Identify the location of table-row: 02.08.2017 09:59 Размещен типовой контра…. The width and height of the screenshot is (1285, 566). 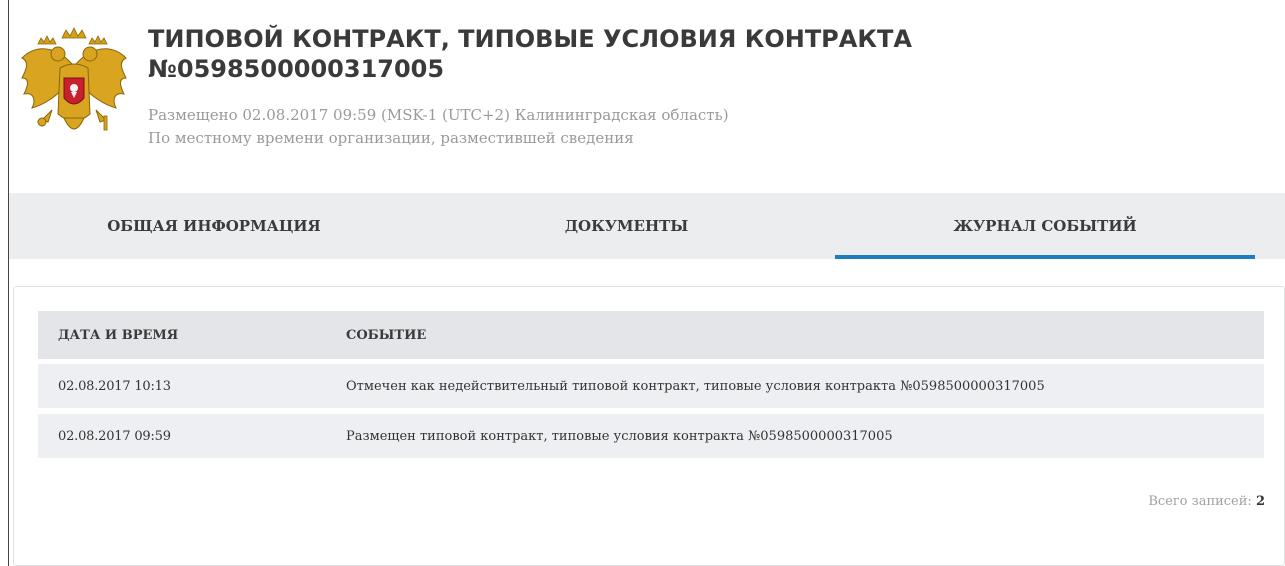
(651, 436).